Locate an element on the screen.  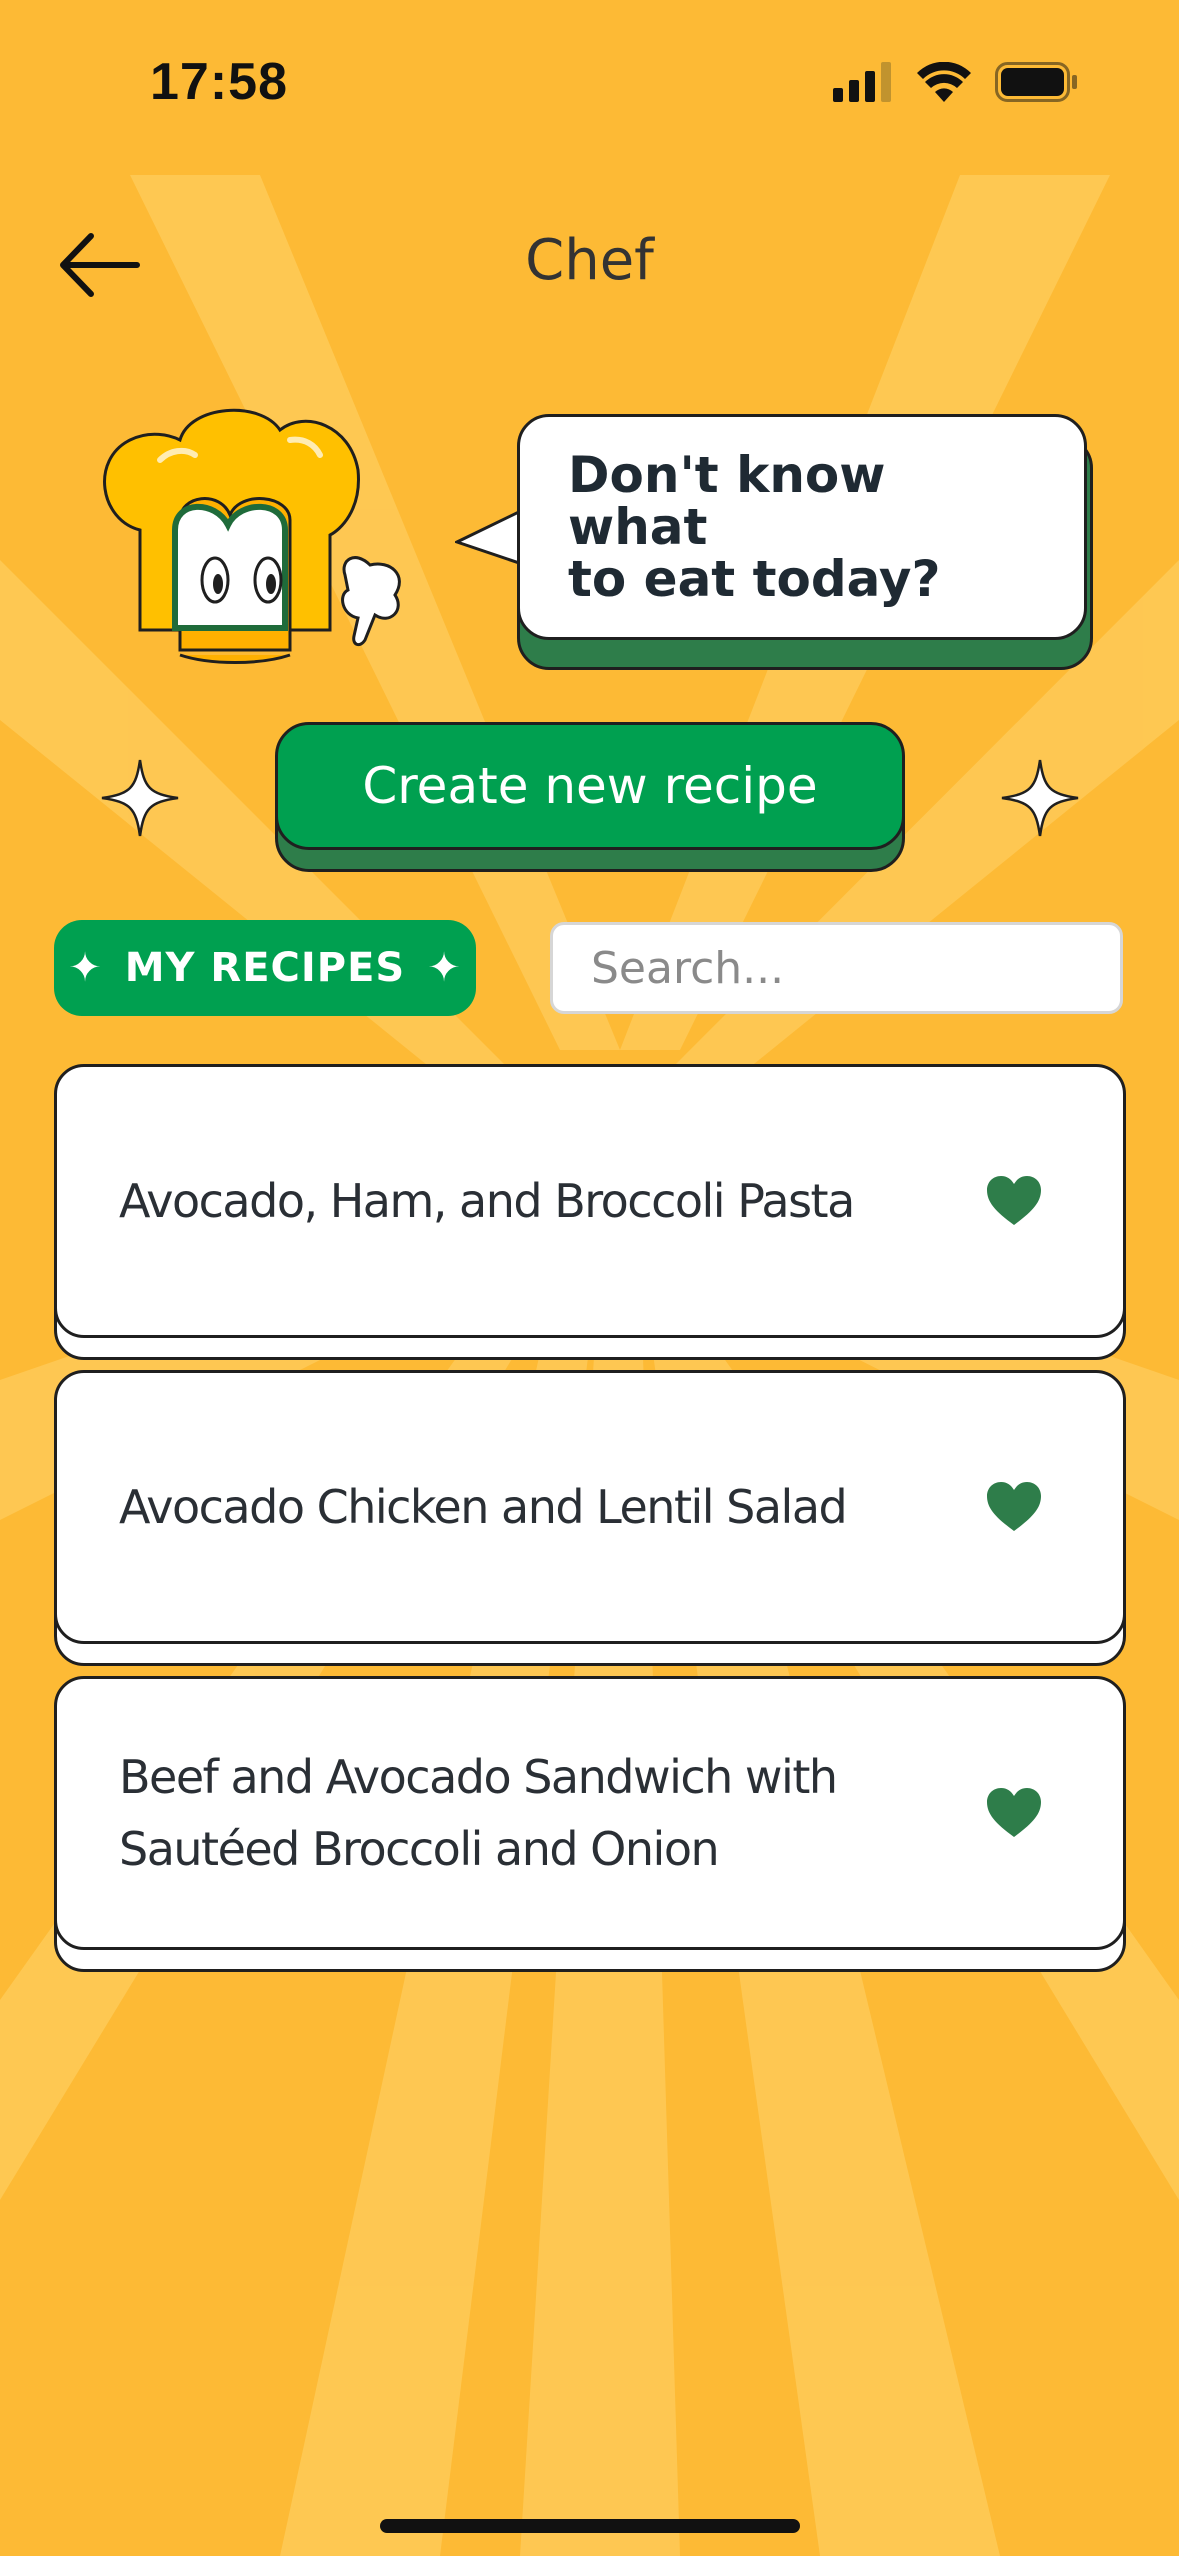
search-box is located at coordinates (845, 968).